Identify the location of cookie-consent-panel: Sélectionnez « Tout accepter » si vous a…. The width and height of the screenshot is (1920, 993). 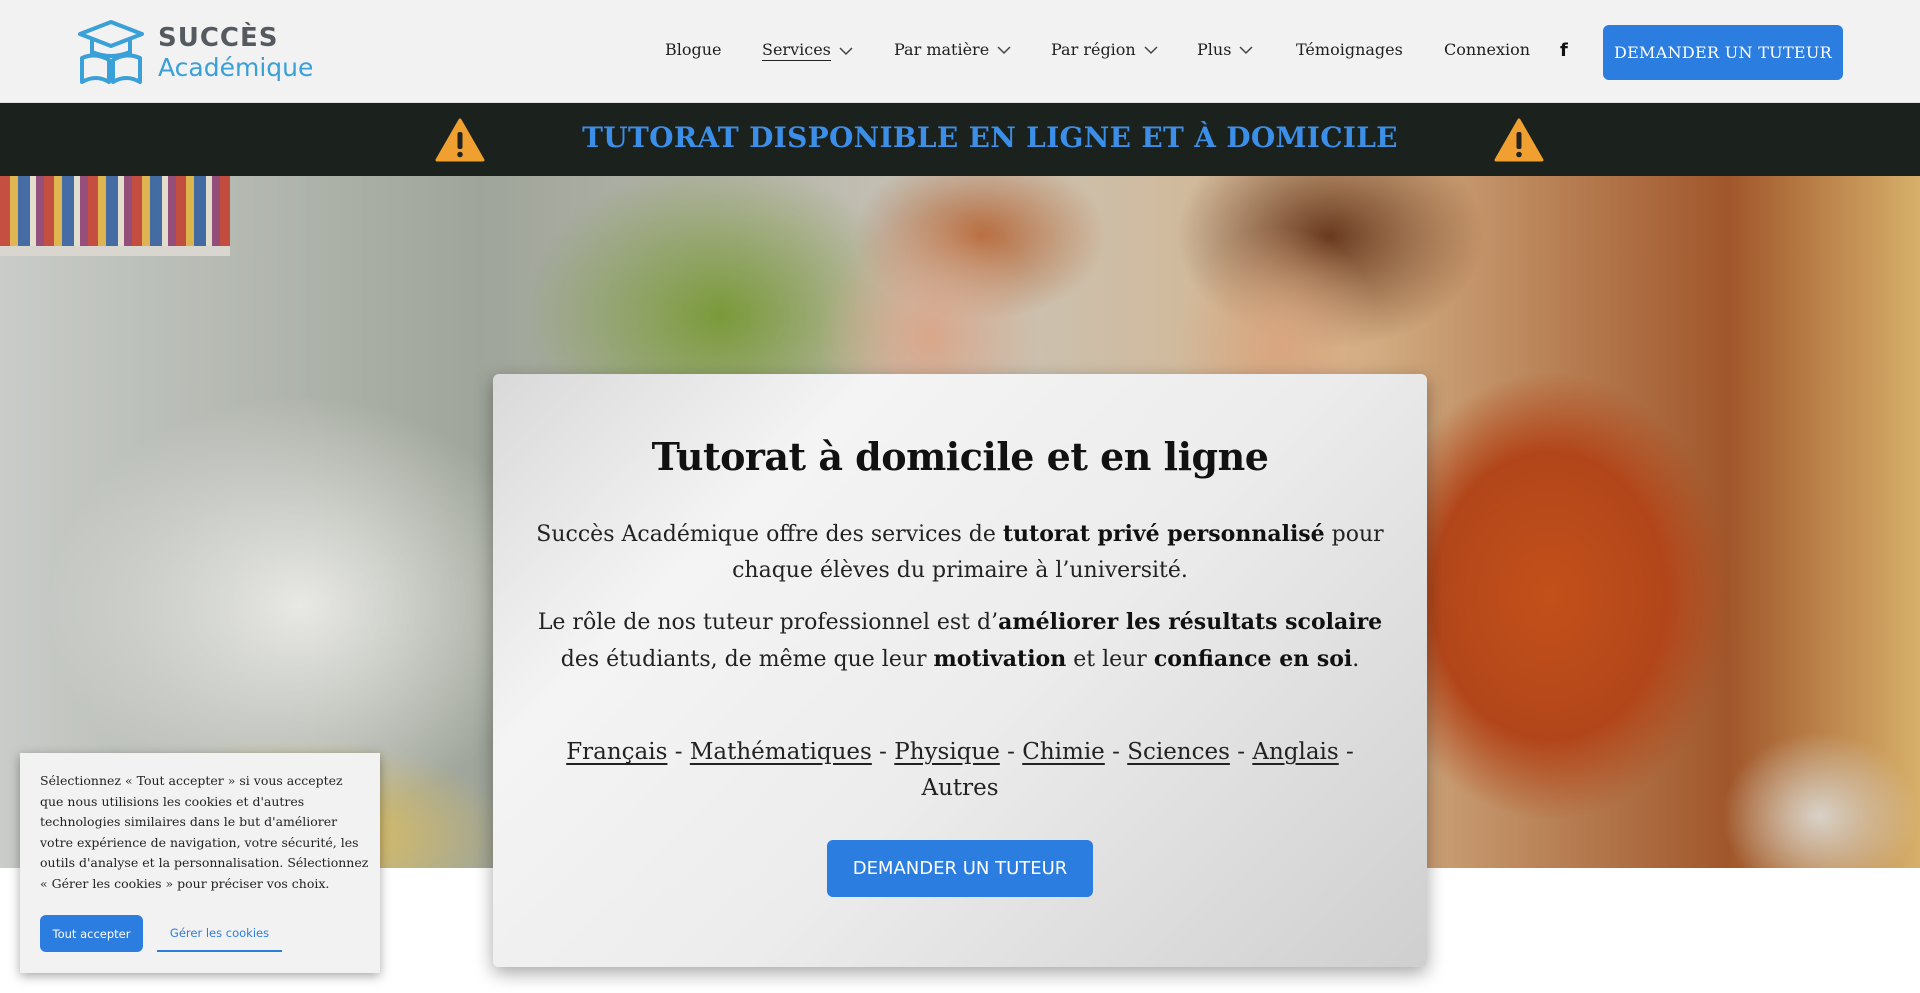
(200, 863).